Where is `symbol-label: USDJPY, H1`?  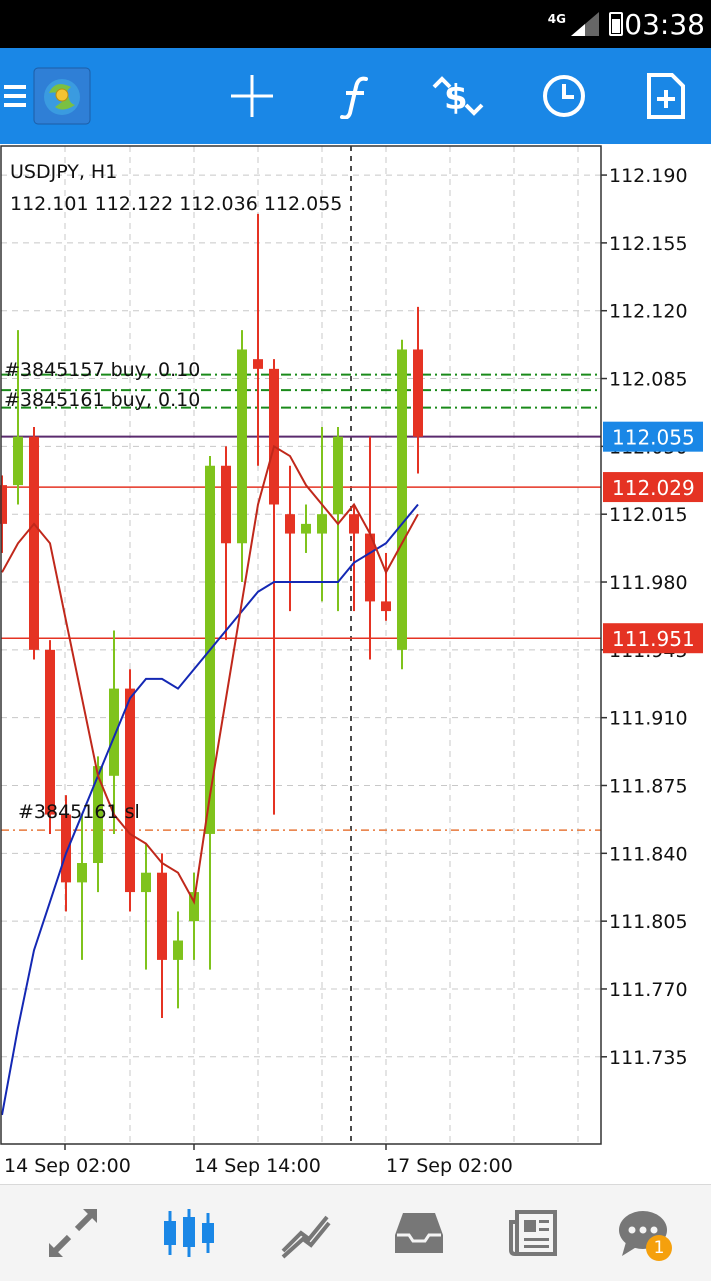 symbol-label: USDJPY, H1 is located at coordinates (63, 172).